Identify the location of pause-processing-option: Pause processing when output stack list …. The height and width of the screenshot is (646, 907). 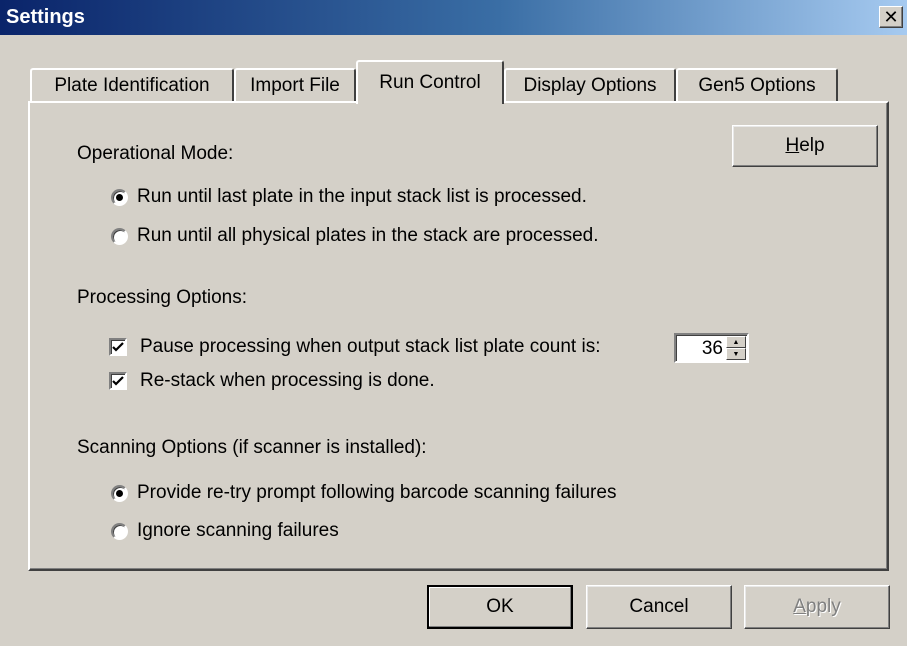
(354, 347).